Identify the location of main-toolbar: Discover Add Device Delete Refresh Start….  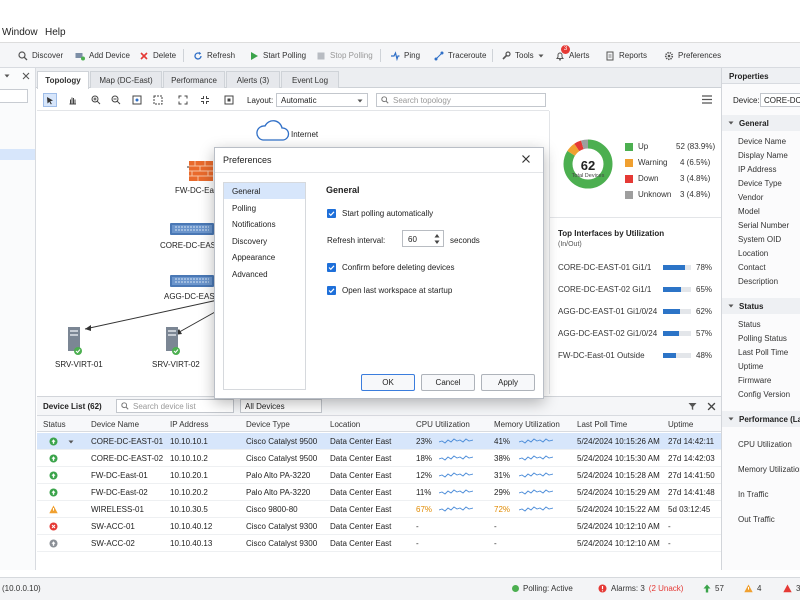
(400, 55).